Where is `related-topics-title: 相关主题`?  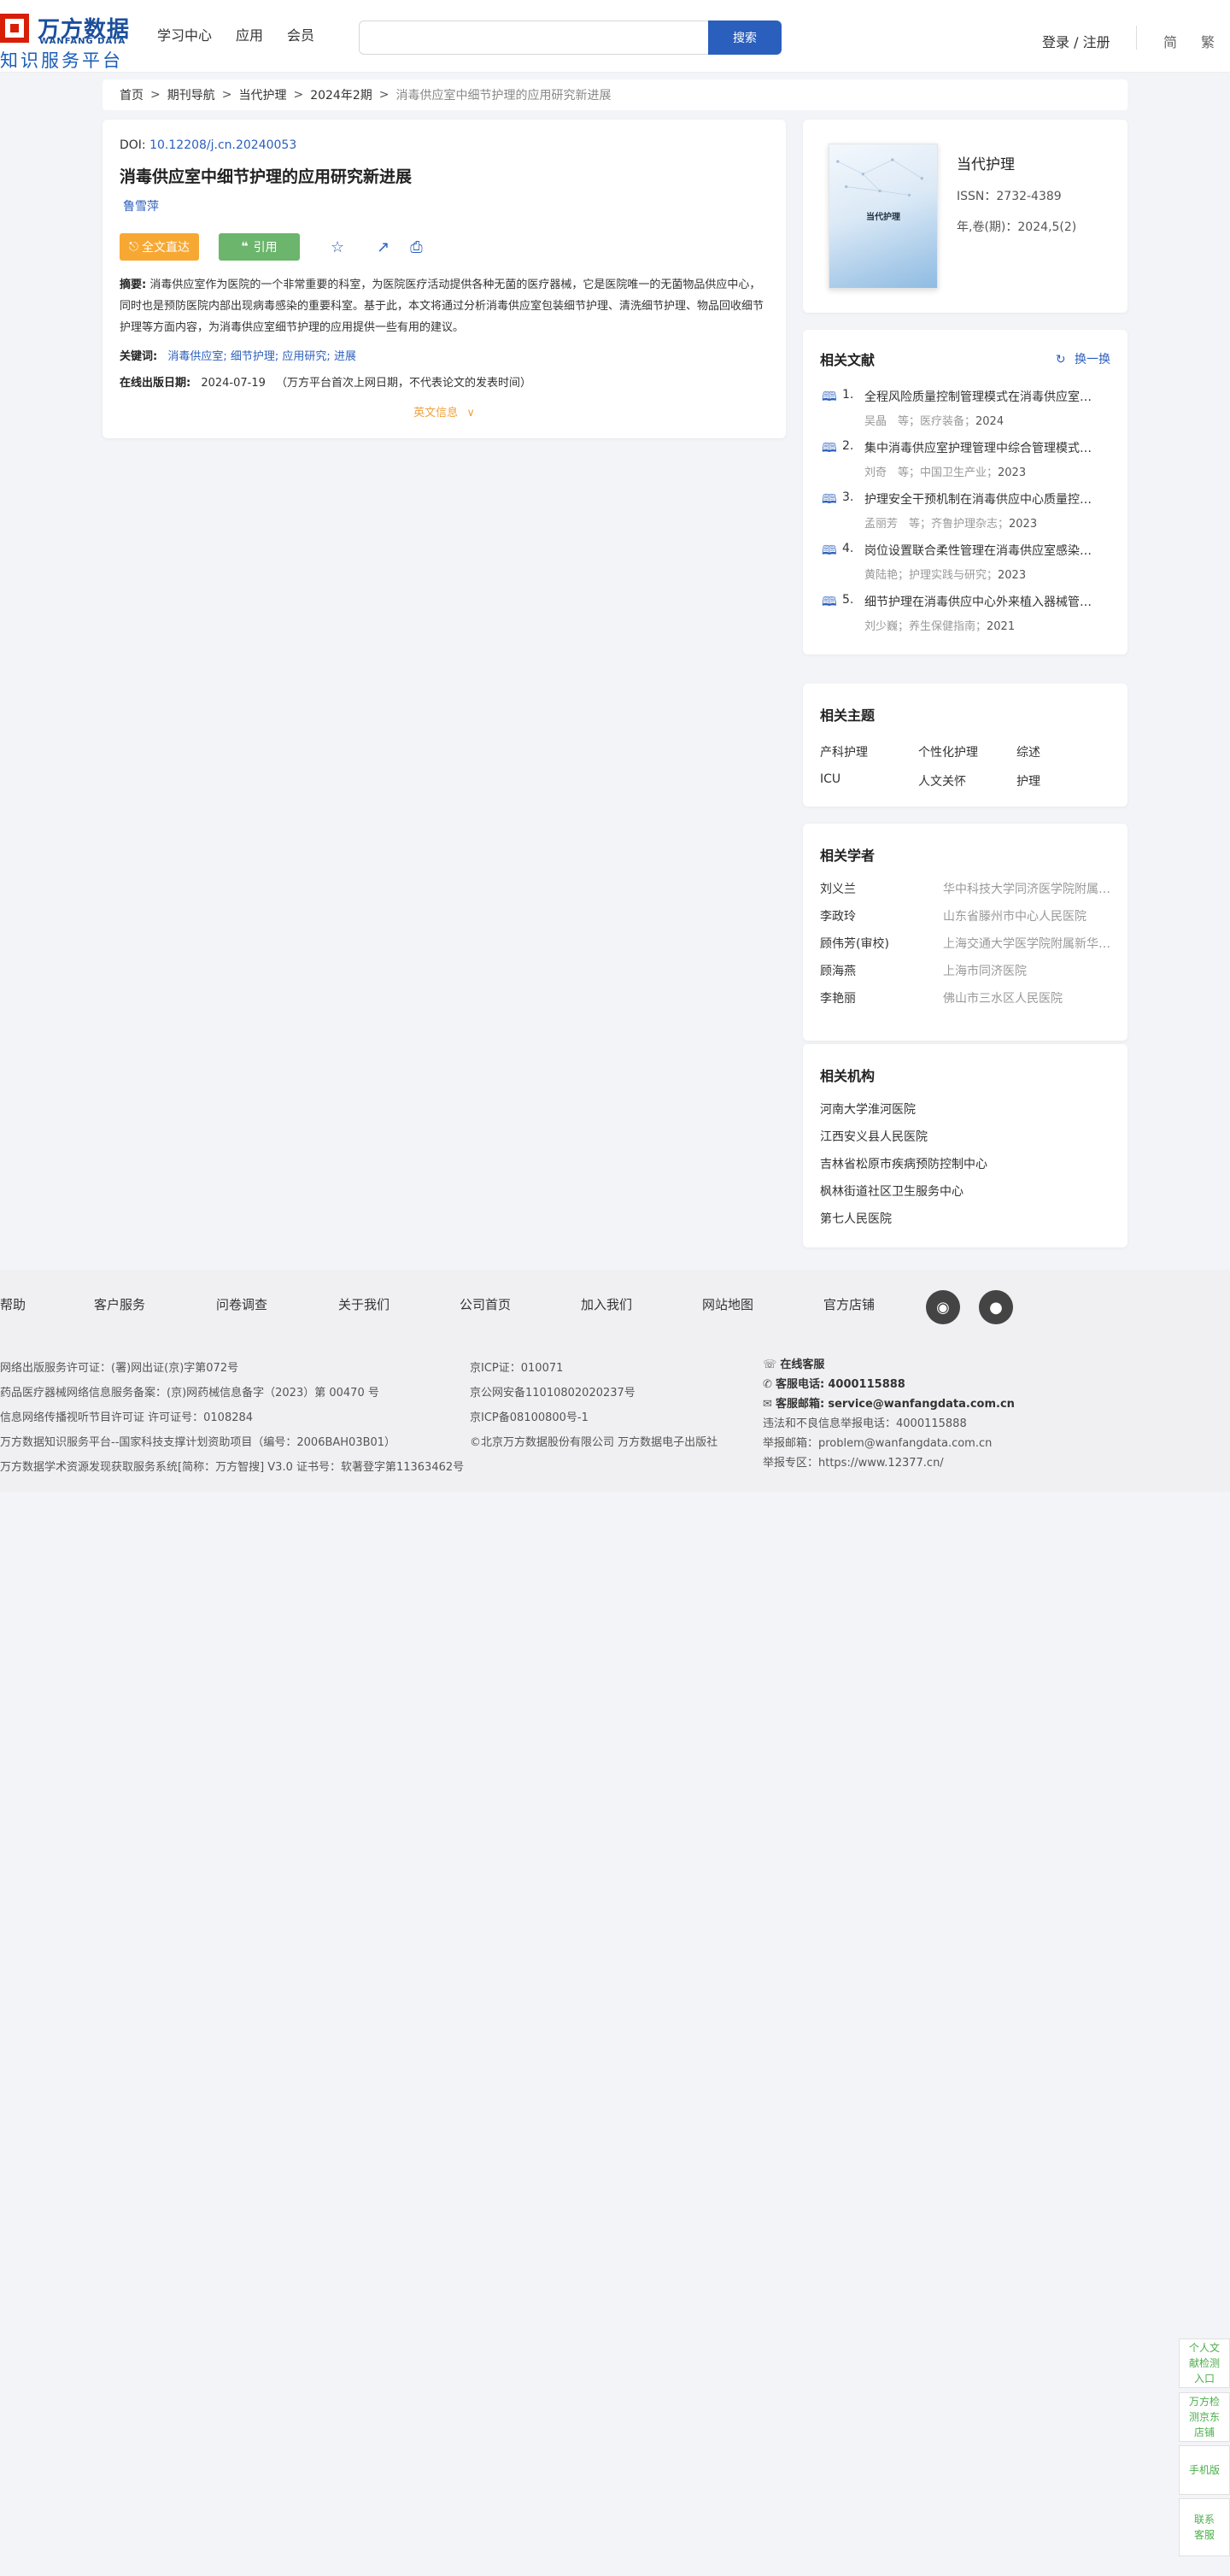 related-topics-title: 相关主题 is located at coordinates (848, 715).